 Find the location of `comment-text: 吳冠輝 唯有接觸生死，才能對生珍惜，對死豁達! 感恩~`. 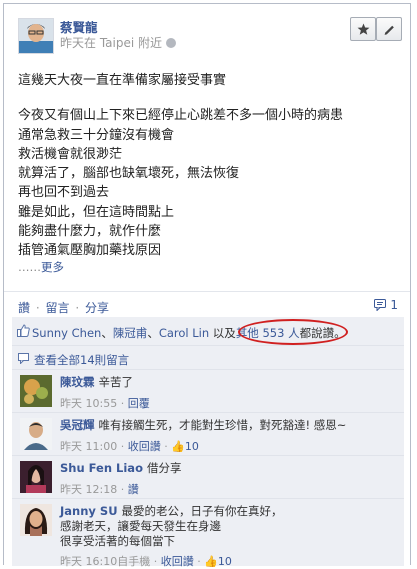

comment-text: 吳冠輝 唯有接觸生死，才能對生珍惜，對死豁達! 感恩~ is located at coordinates (203, 425).